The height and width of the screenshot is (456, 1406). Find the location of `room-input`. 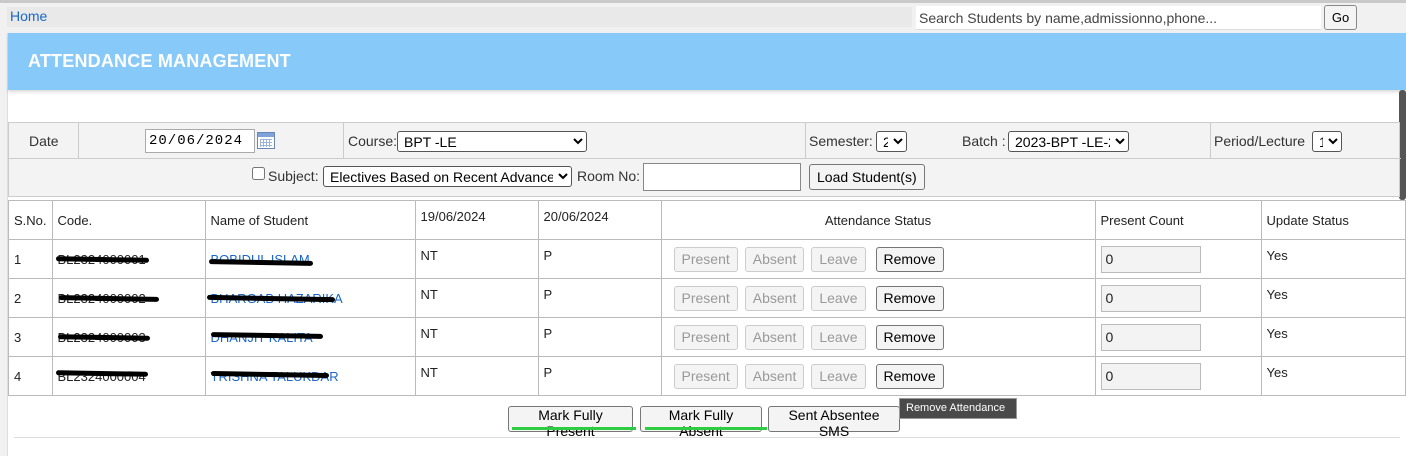

room-input is located at coordinates (722, 177).